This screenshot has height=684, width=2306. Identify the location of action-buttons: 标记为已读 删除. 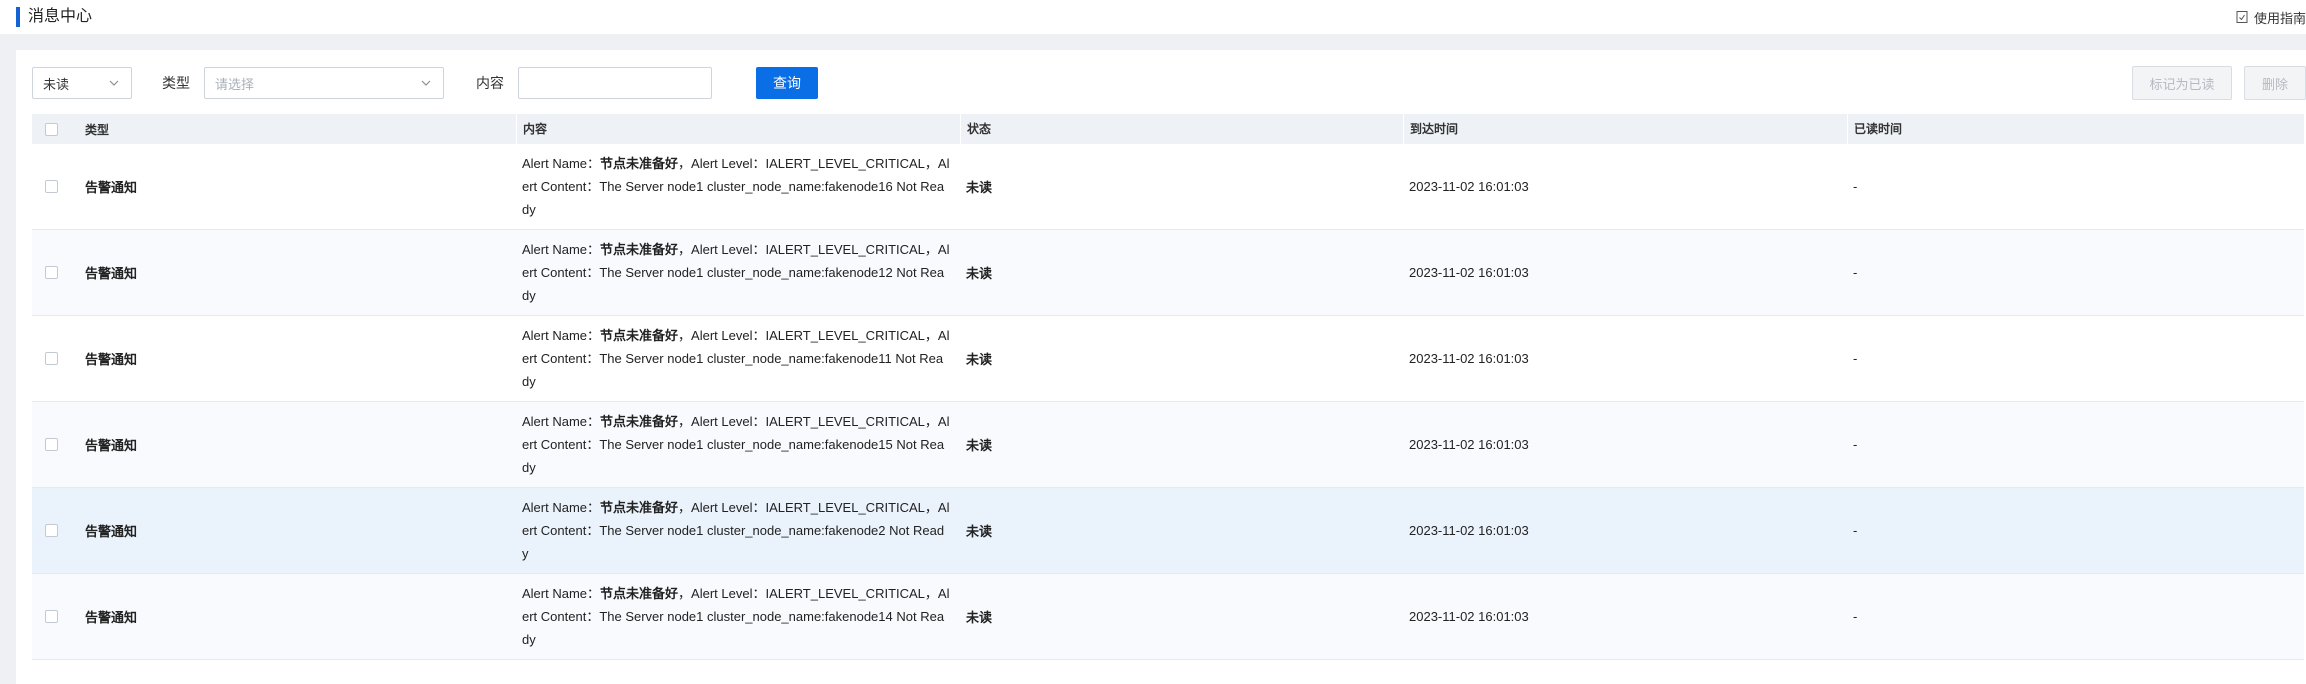
(2213, 83).